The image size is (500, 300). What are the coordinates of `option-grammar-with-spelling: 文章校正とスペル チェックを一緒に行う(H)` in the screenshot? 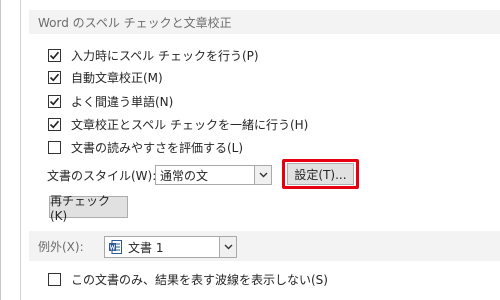 It's located at (178, 124).